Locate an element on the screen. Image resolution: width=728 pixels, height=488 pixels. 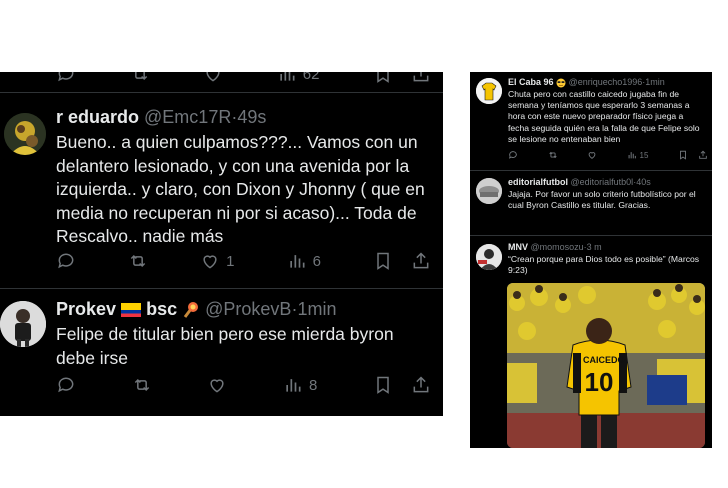
tweet-header: El Caba 96 @enriquecho1996·1min is located at coordinates (586, 82).